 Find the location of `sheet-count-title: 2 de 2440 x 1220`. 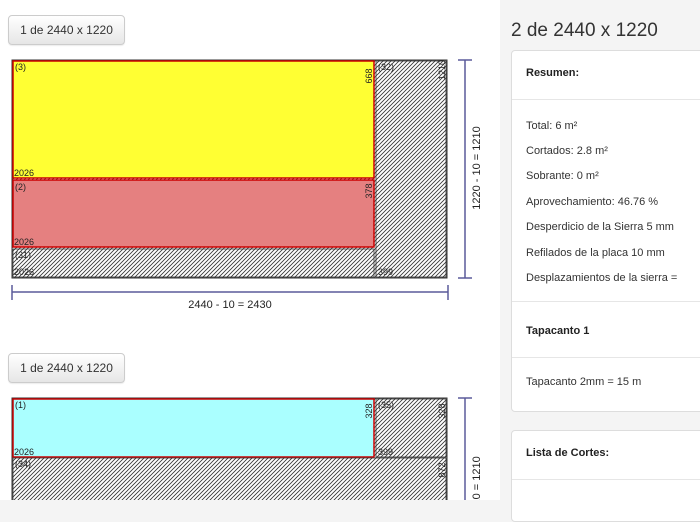

sheet-count-title: 2 de 2440 x 1220 is located at coordinates (584, 30).